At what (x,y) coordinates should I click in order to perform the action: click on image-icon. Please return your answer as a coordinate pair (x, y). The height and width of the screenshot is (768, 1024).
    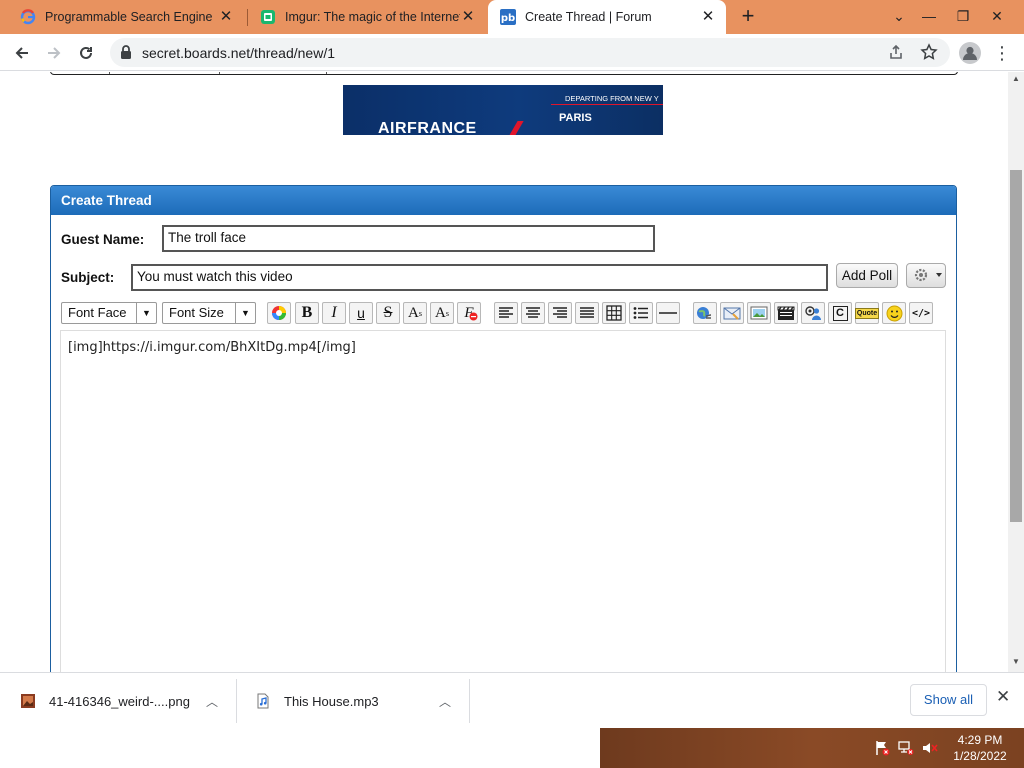
    Looking at the image, I should click on (759, 313).